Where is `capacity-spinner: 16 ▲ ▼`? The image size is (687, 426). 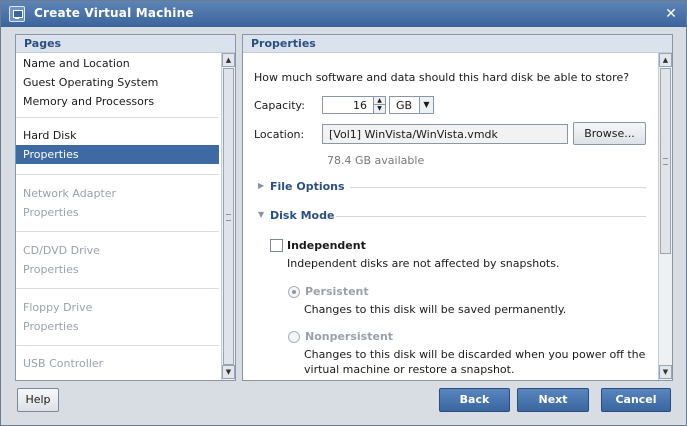 capacity-spinner: 16 ▲ ▼ is located at coordinates (354, 105).